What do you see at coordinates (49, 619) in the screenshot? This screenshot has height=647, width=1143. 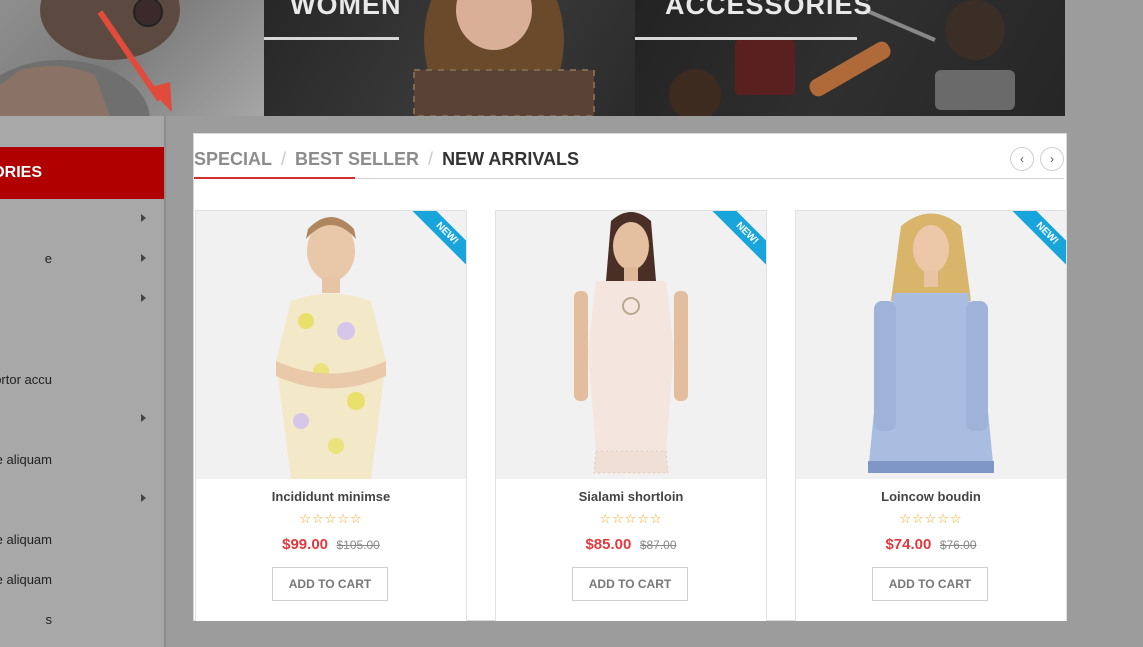 I see `sidebar-item-label: s` at bounding box center [49, 619].